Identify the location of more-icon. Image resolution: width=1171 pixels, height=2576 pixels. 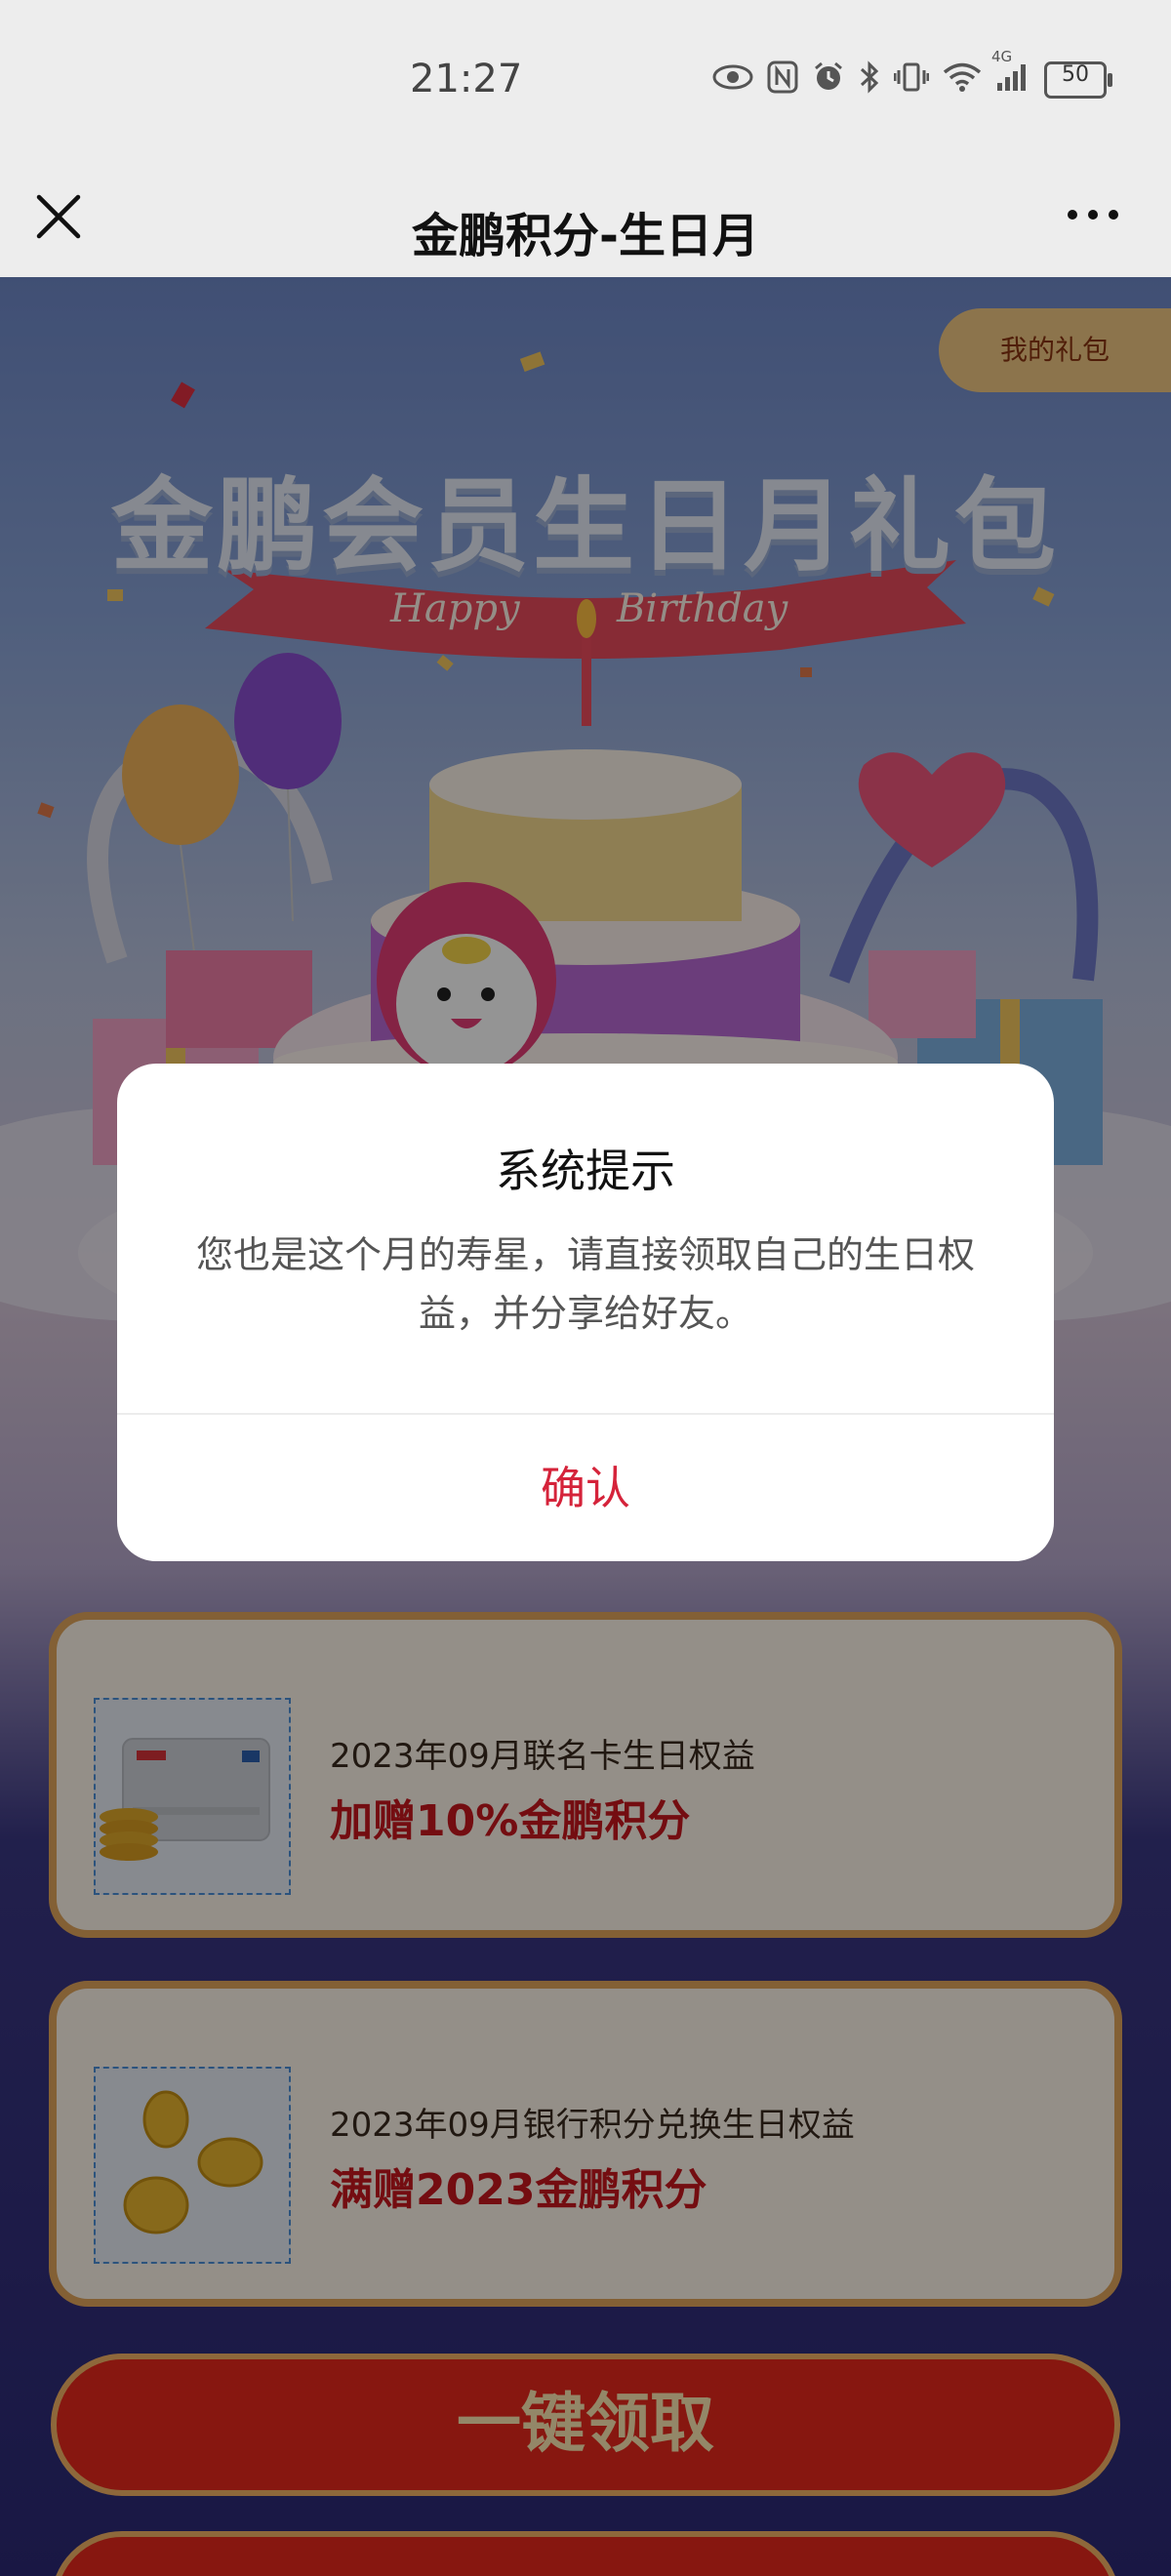
(1093, 215).